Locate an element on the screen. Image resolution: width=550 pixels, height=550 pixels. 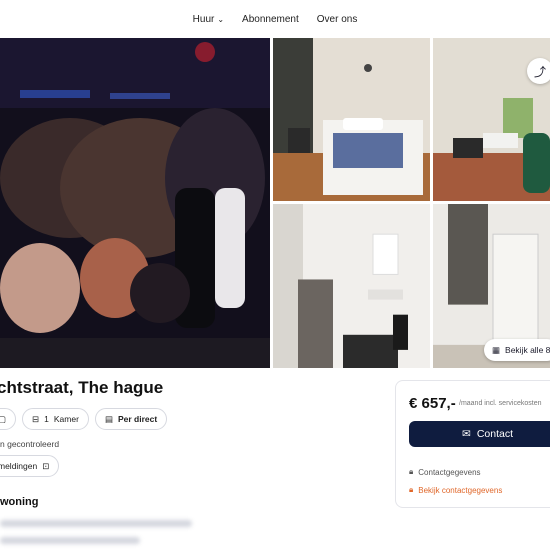
chevron-down-icon: ⌄ is located at coordinates (221, 19).